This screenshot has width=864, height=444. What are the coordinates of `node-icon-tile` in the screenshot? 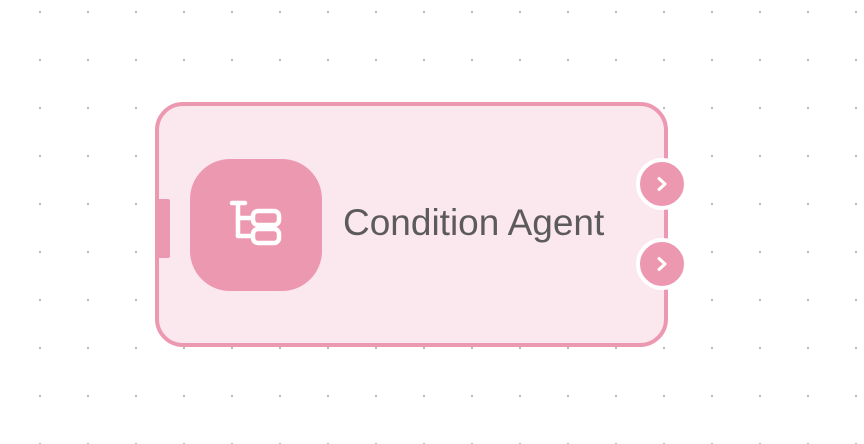 It's located at (256, 225).